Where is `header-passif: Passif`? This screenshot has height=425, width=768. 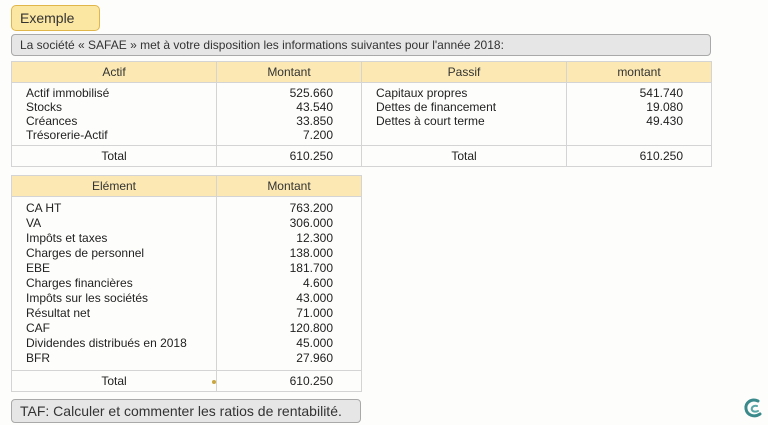 header-passif: Passif is located at coordinates (464, 72).